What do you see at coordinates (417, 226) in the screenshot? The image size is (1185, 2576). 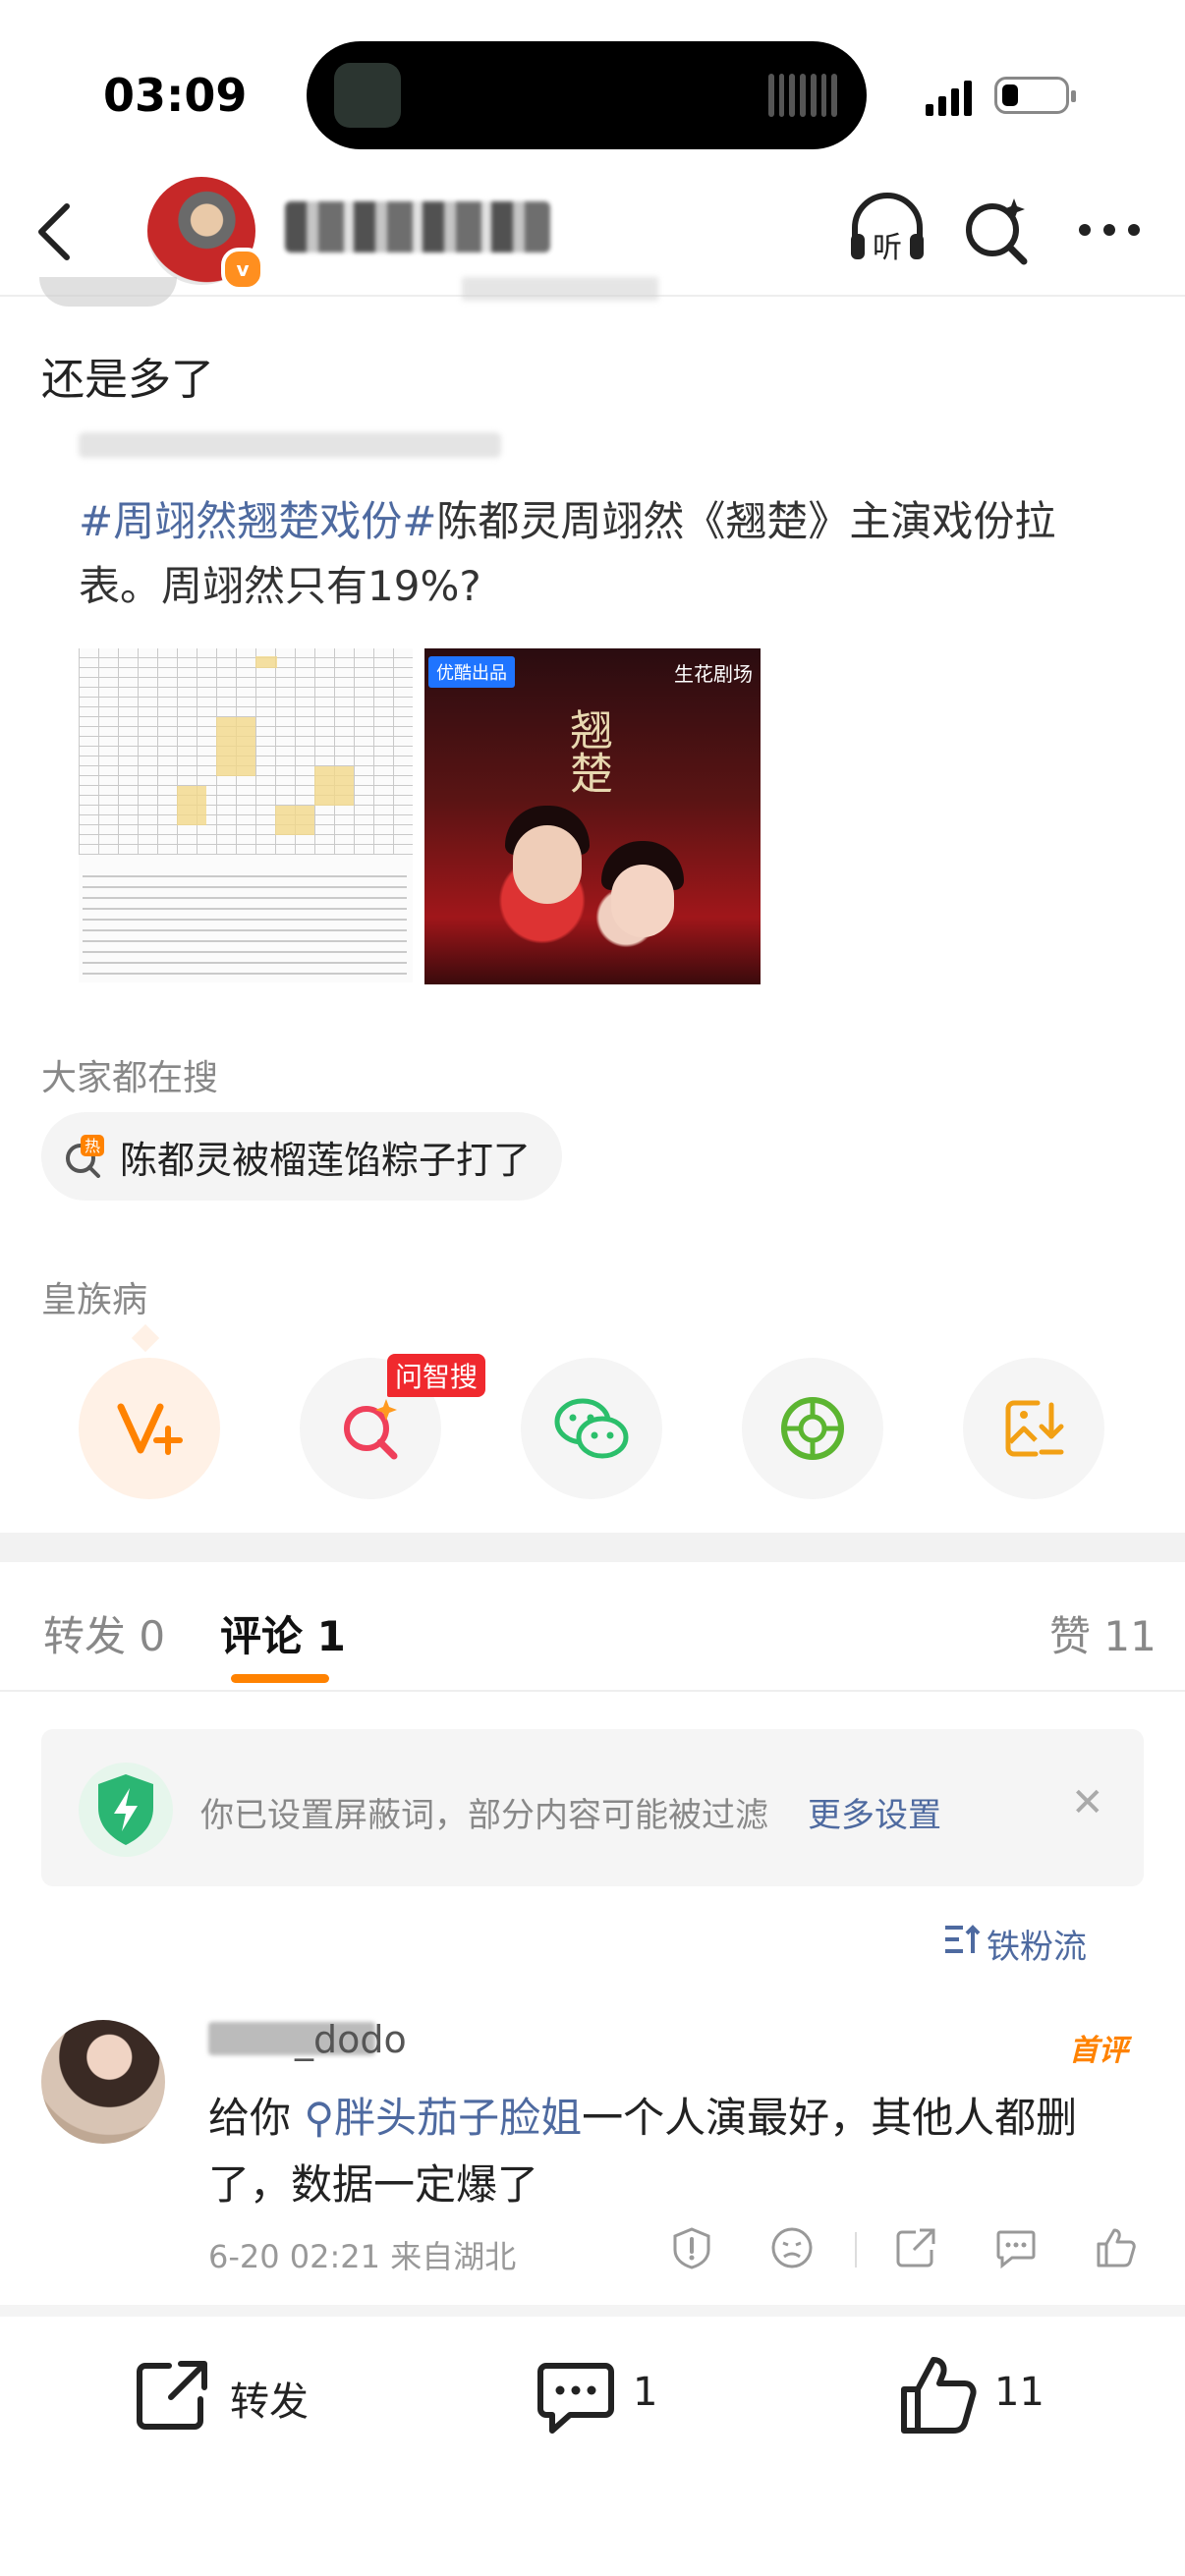 I see `author-name-redacted` at bounding box center [417, 226].